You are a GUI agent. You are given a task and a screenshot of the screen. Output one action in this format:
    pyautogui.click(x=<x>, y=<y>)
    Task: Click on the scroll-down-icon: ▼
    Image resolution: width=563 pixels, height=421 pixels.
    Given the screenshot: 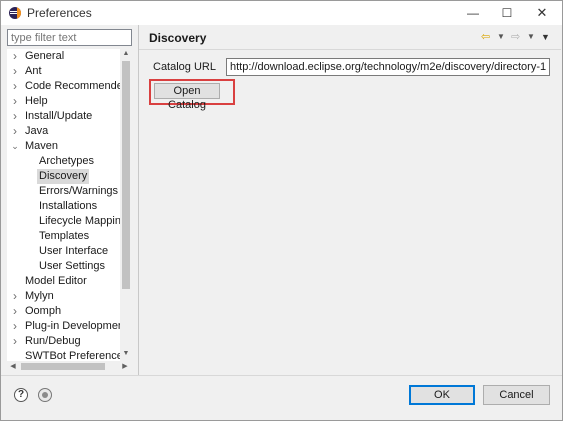 What is the action you would take?
    pyautogui.click(x=126, y=354)
    